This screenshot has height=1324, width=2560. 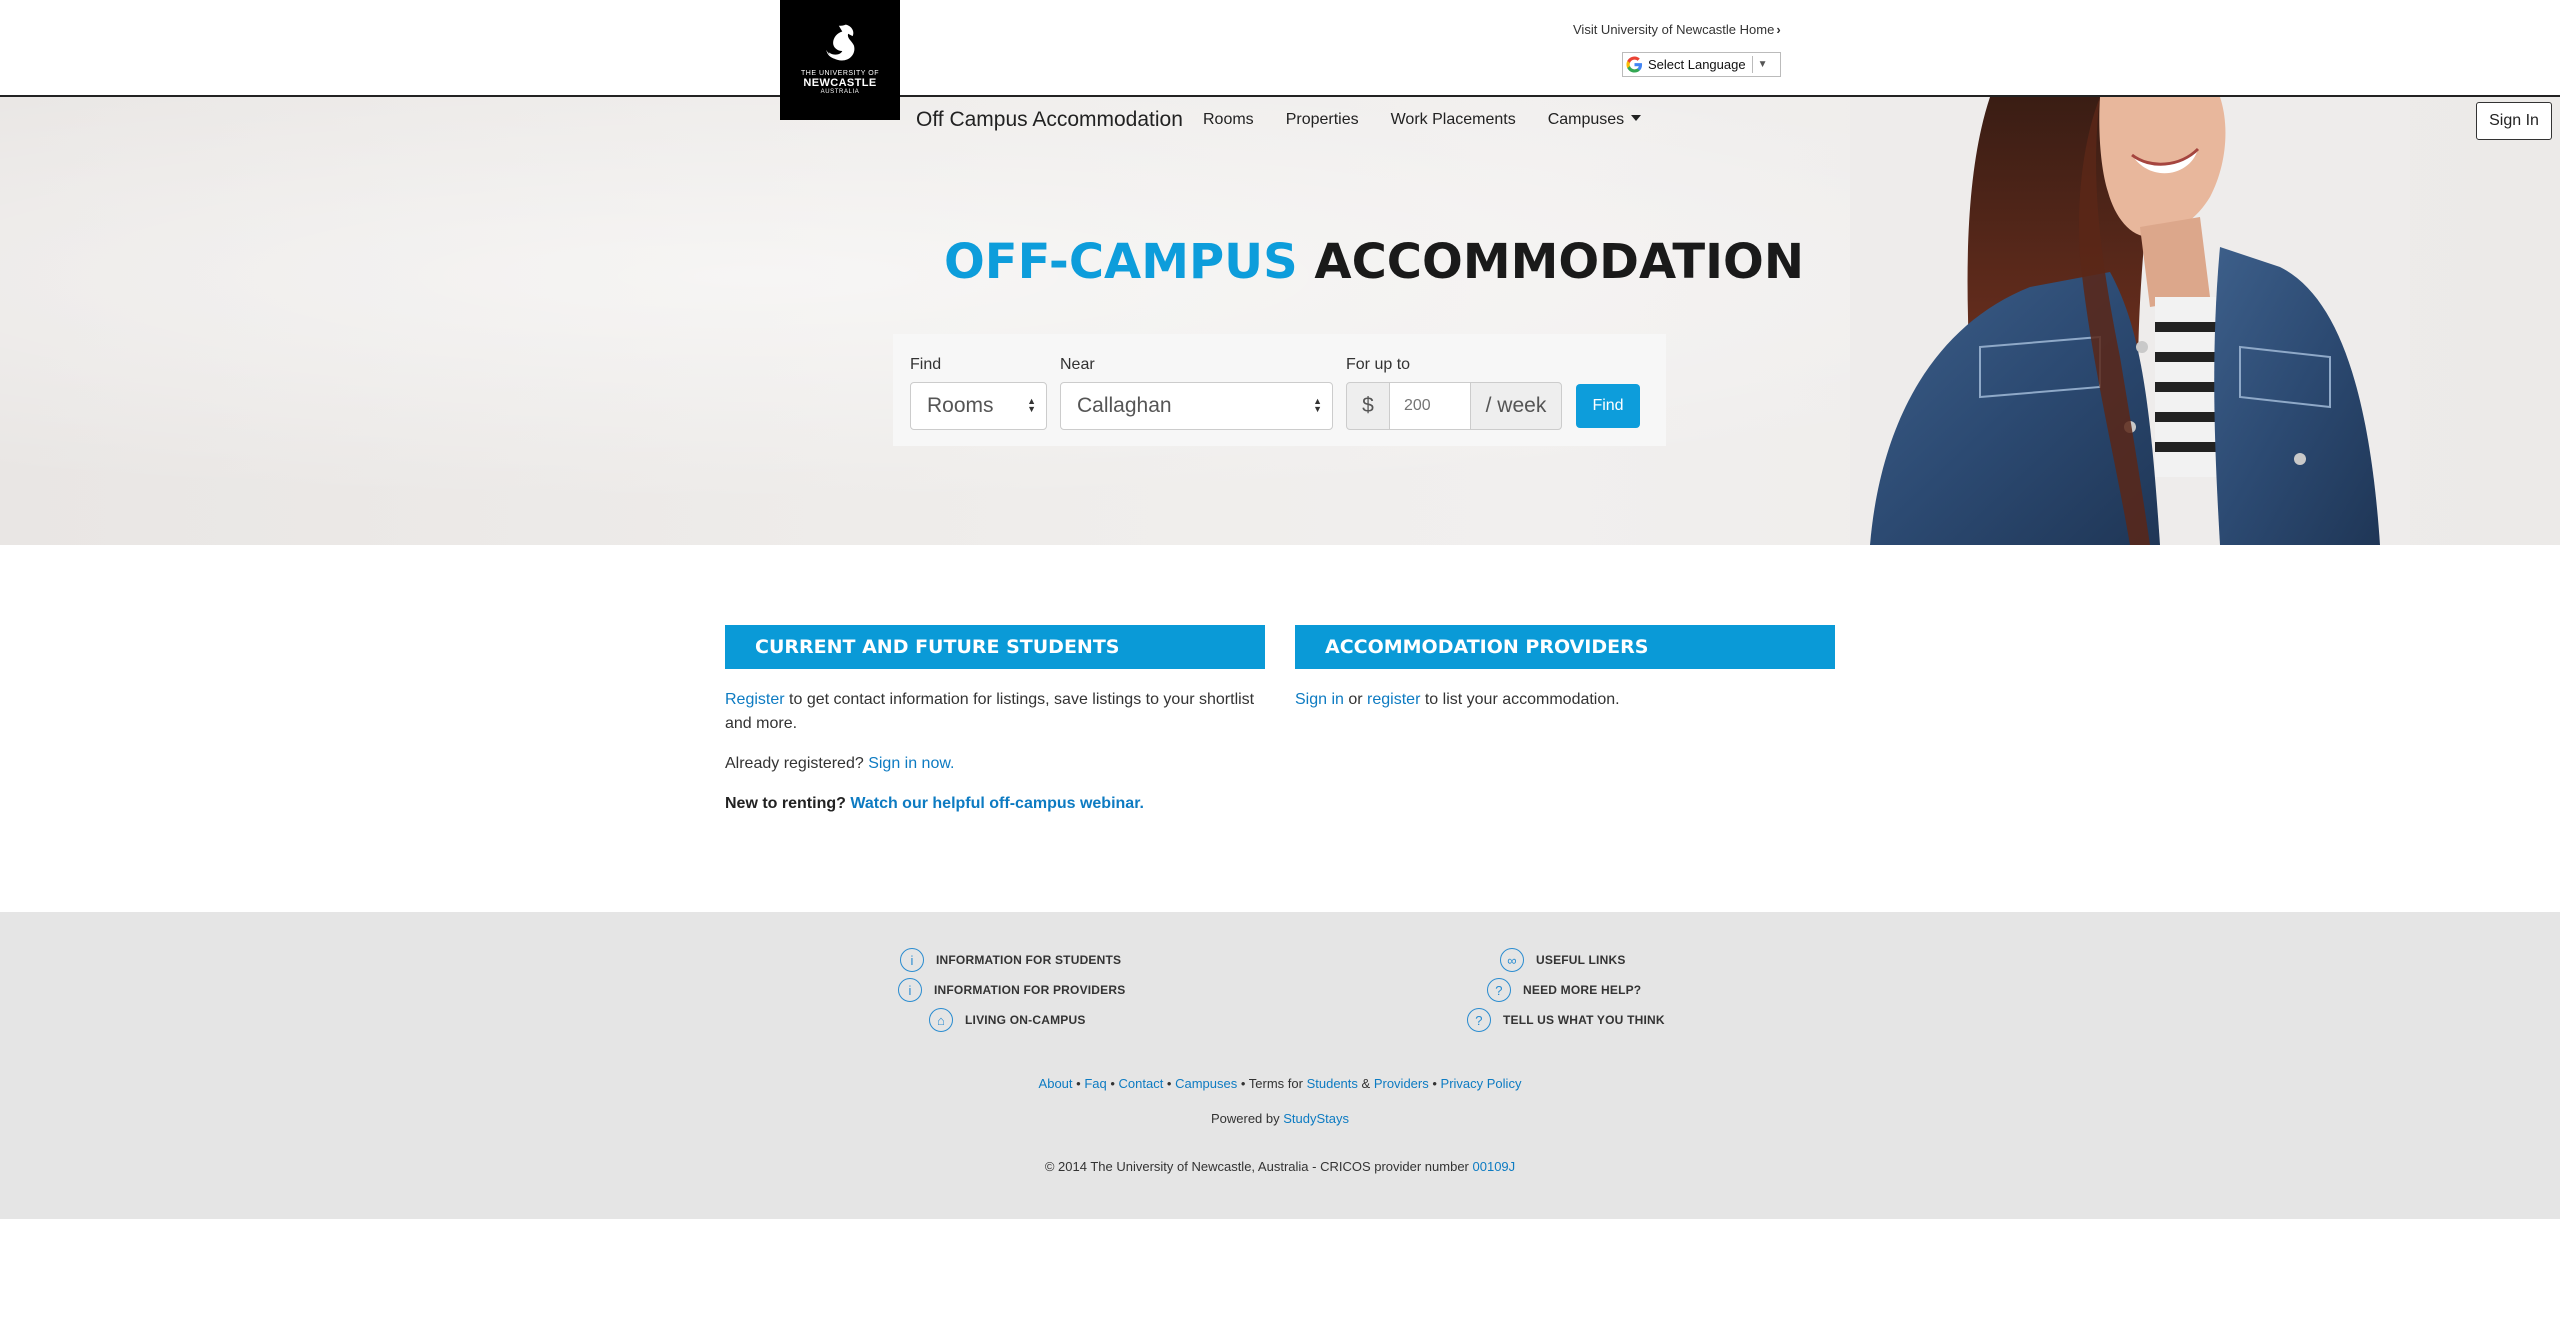 I want to click on hero-person-image, so click(x=2130, y=321).